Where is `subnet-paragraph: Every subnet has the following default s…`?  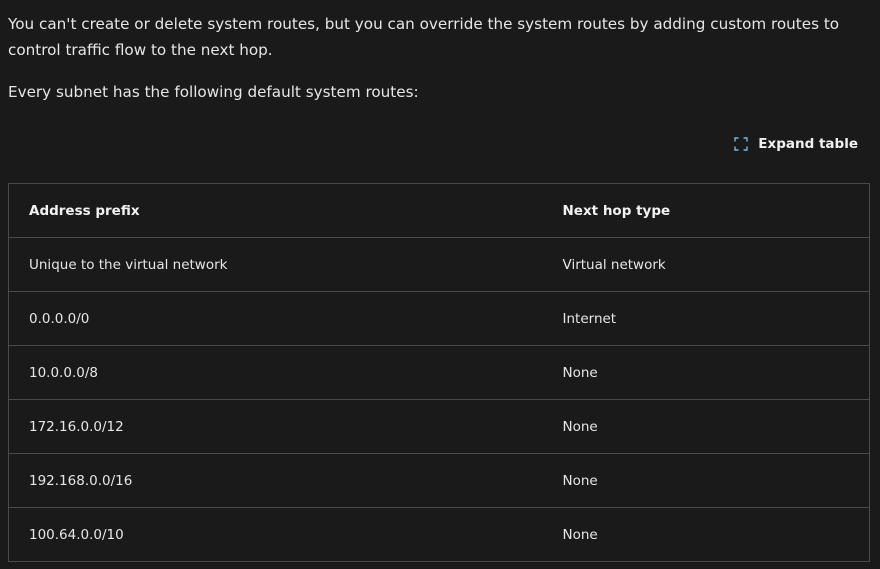
subnet-paragraph: Every subnet has the following default s… is located at coordinates (213, 92).